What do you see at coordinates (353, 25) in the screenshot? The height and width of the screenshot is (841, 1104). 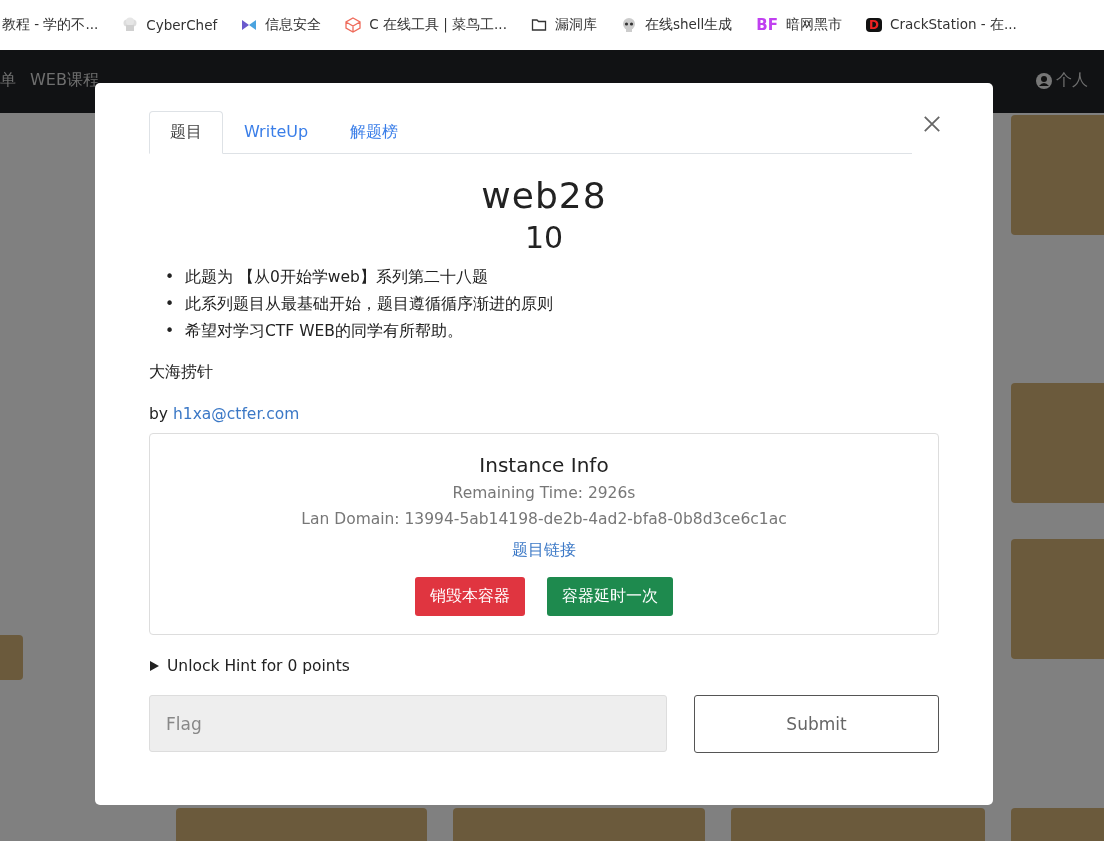 I see `cube-icon` at bounding box center [353, 25].